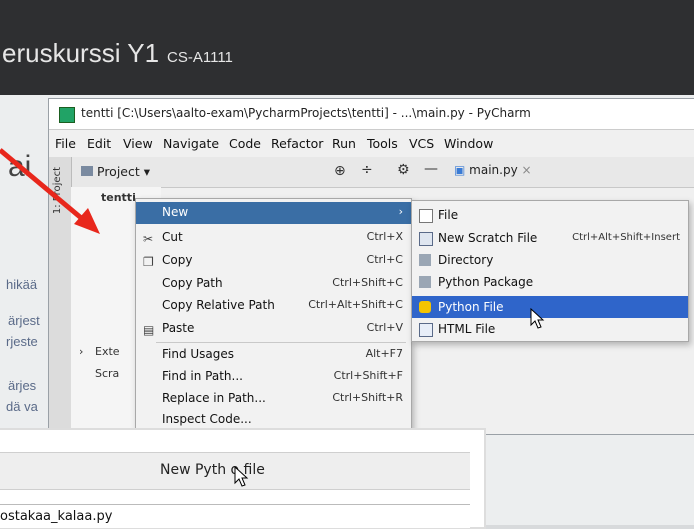  What do you see at coordinates (198, 354) in the screenshot?
I see `menu-item-label: Find Usages` at bounding box center [198, 354].